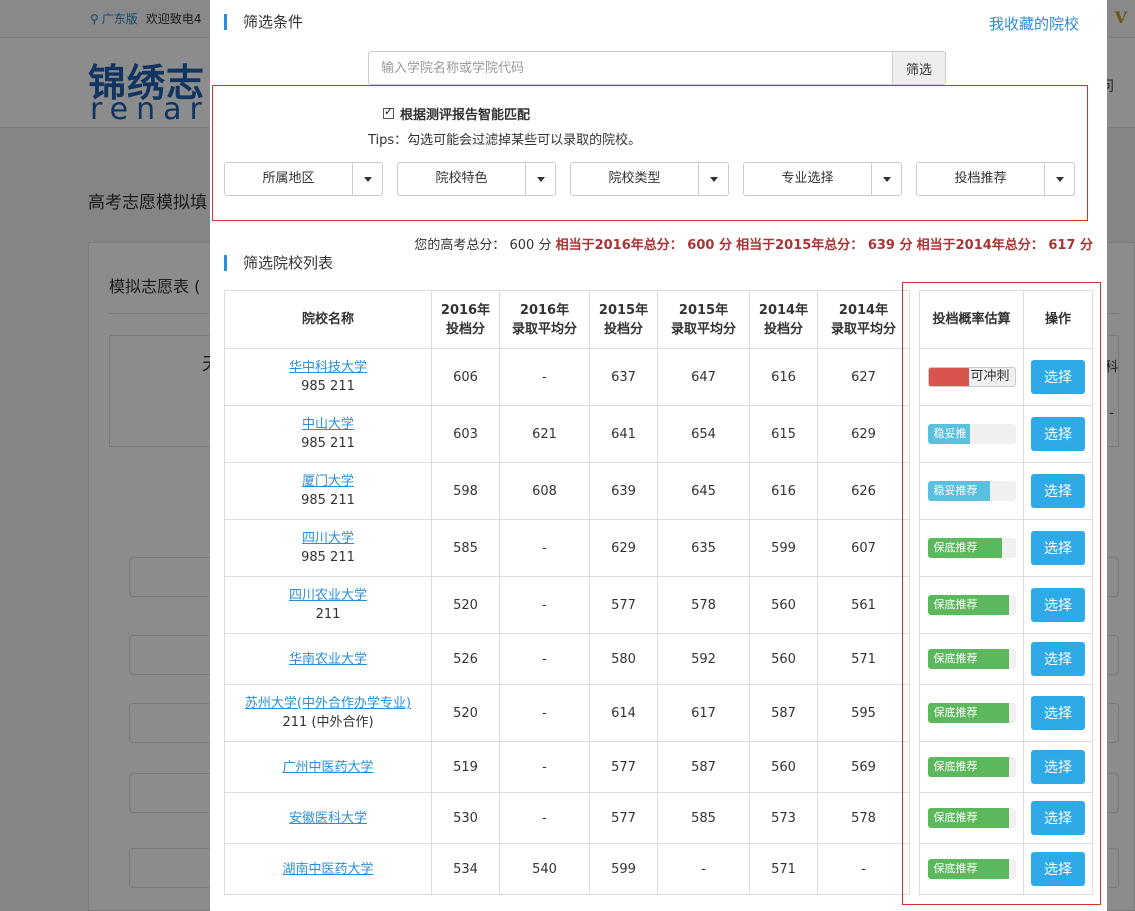  Describe the element at coordinates (1034, 23) in the screenshot. I see `favorites-link: 我收藏的院校` at that location.